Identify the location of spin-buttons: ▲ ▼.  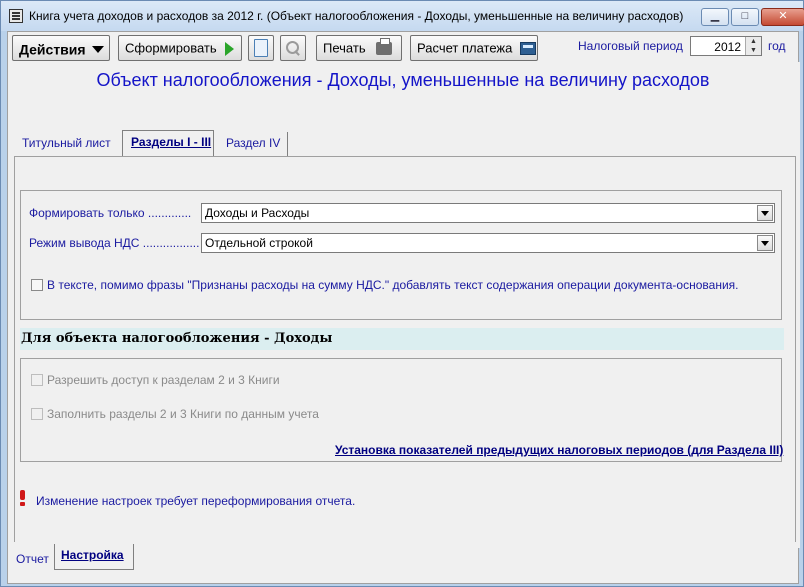
(753, 46).